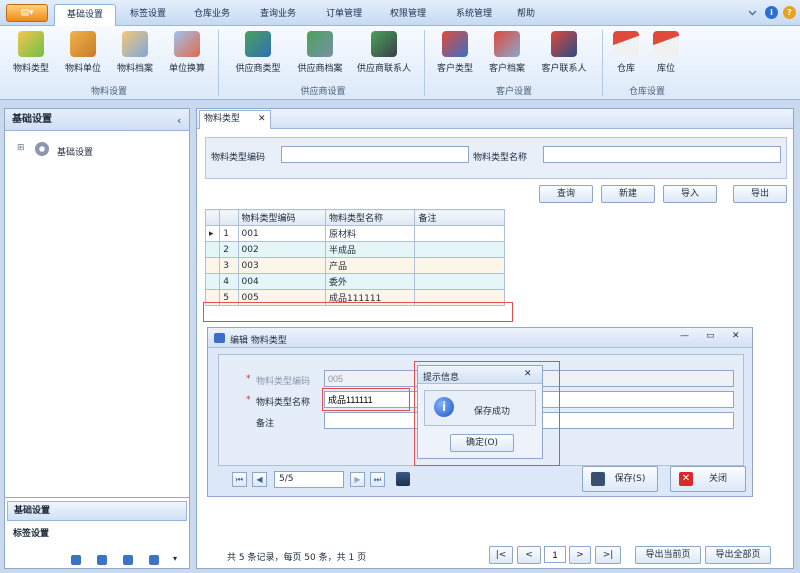  I want to click on record-position: 5/5, so click(309, 479).